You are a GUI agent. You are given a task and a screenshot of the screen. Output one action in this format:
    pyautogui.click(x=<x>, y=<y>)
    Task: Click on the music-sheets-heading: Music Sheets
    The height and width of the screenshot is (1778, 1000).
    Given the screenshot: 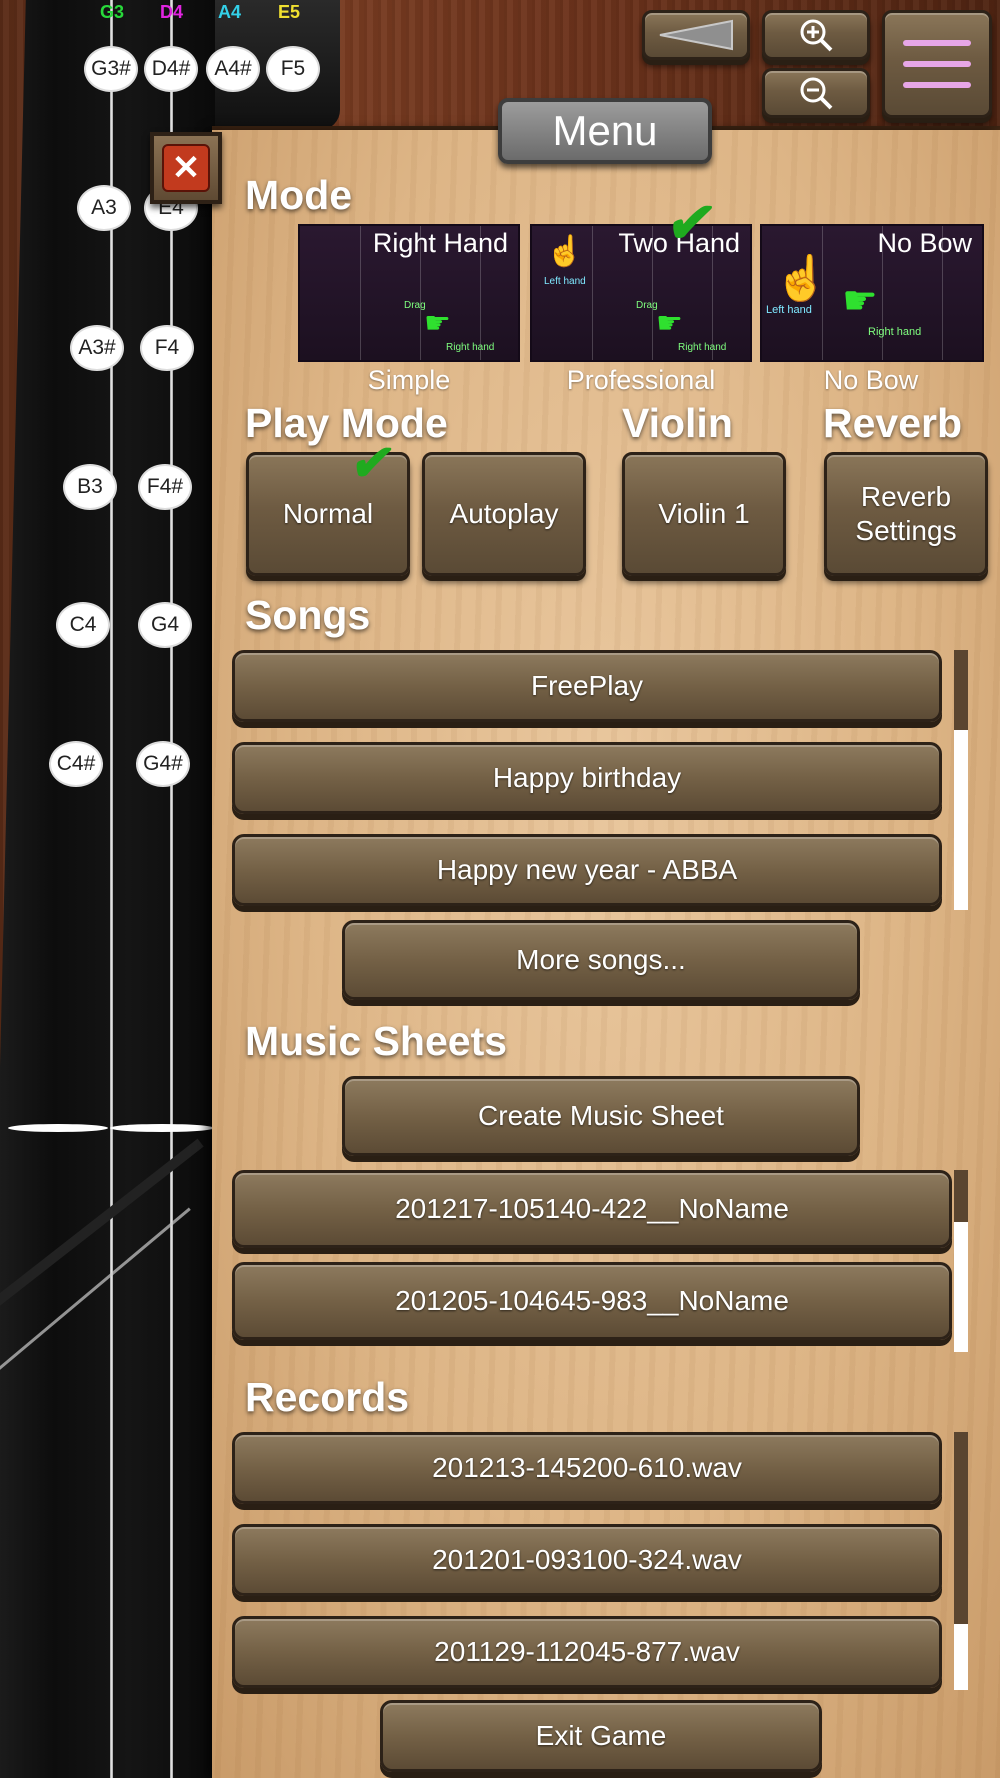 What is the action you would take?
    pyautogui.click(x=376, y=1041)
    